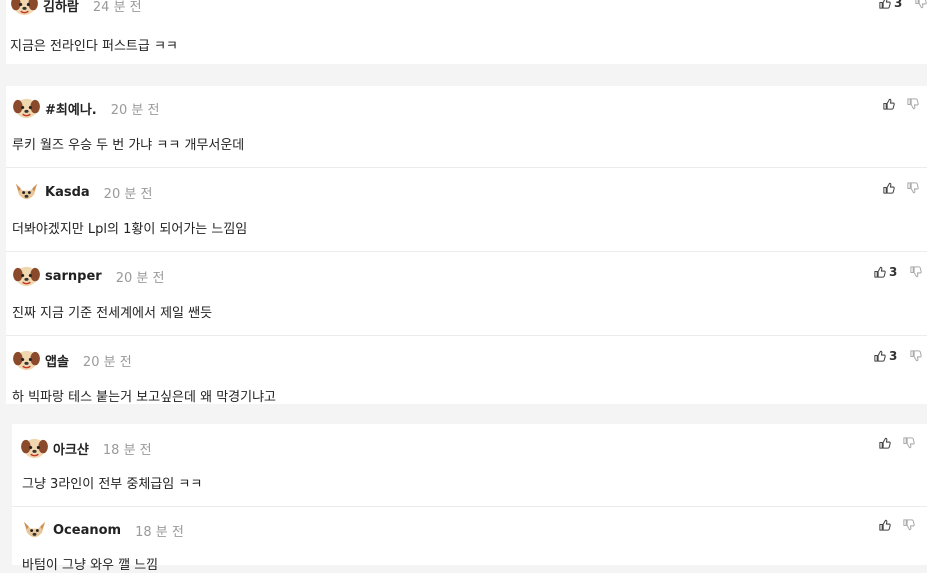 The image size is (927, 573). What do you see at coordinates (71, 448) in the screenshot?
I see `reply-author: 아크샨` at bounding box center [71, 448].